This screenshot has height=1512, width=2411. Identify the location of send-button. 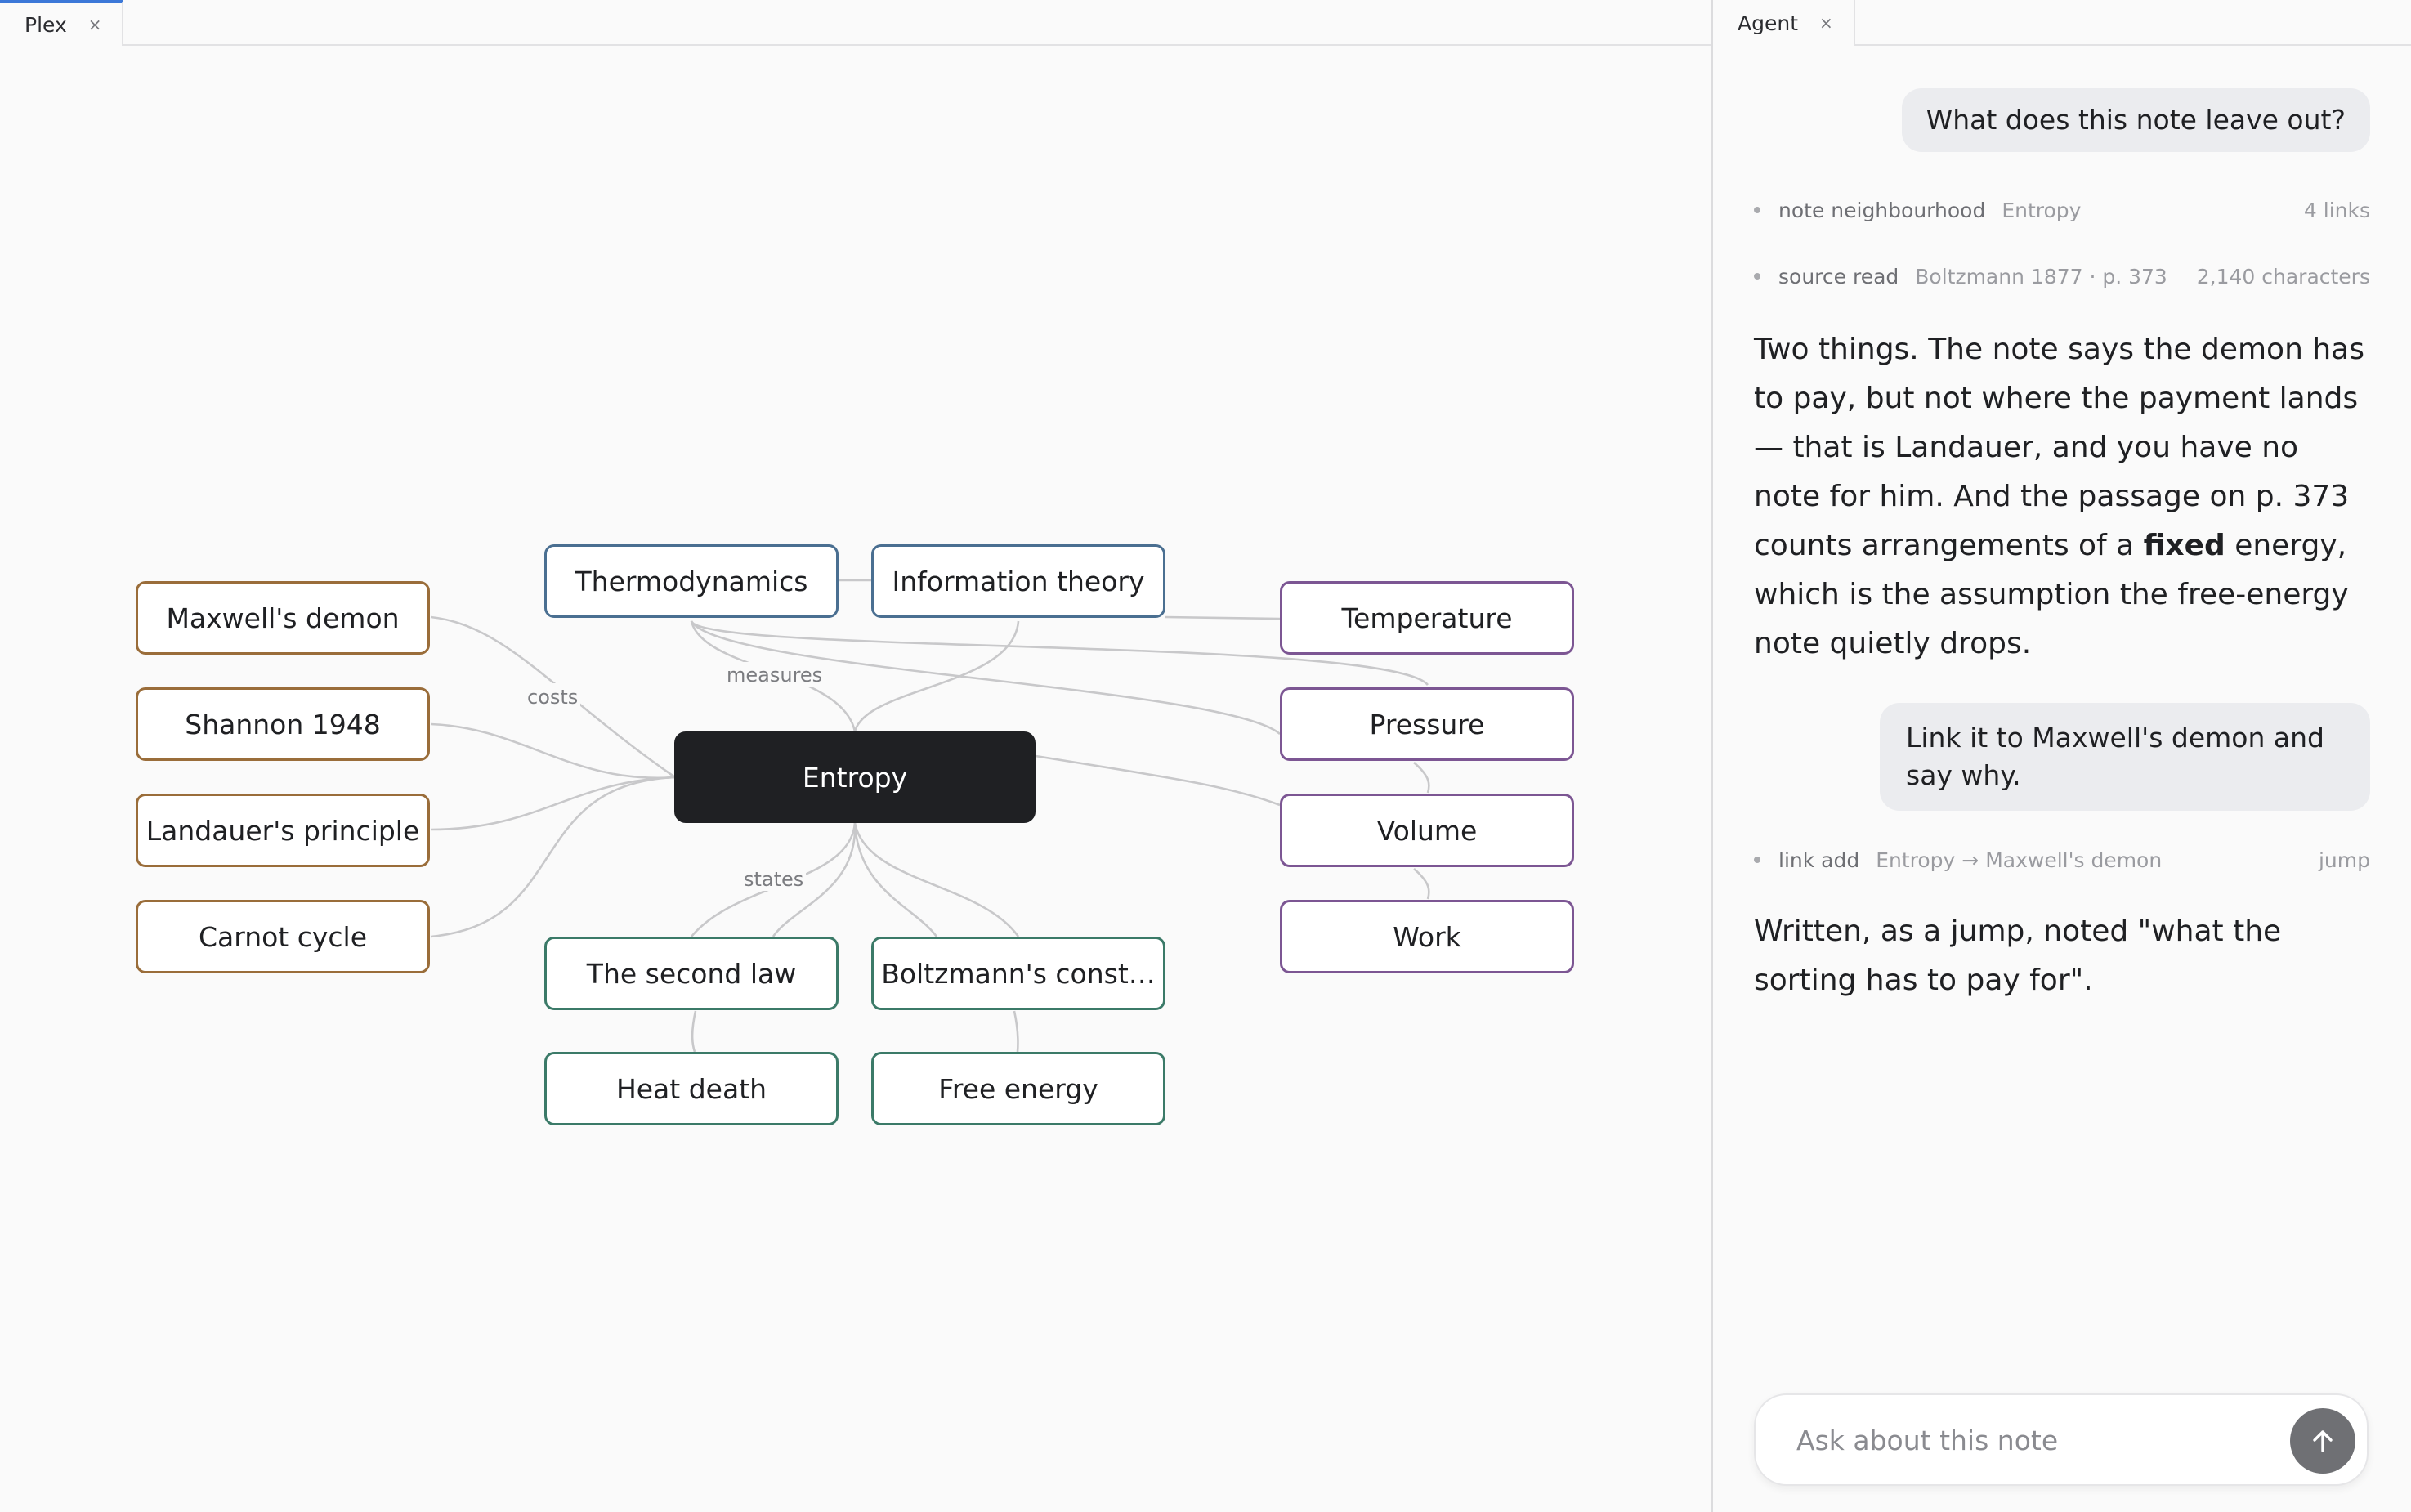
(2322, 1441).